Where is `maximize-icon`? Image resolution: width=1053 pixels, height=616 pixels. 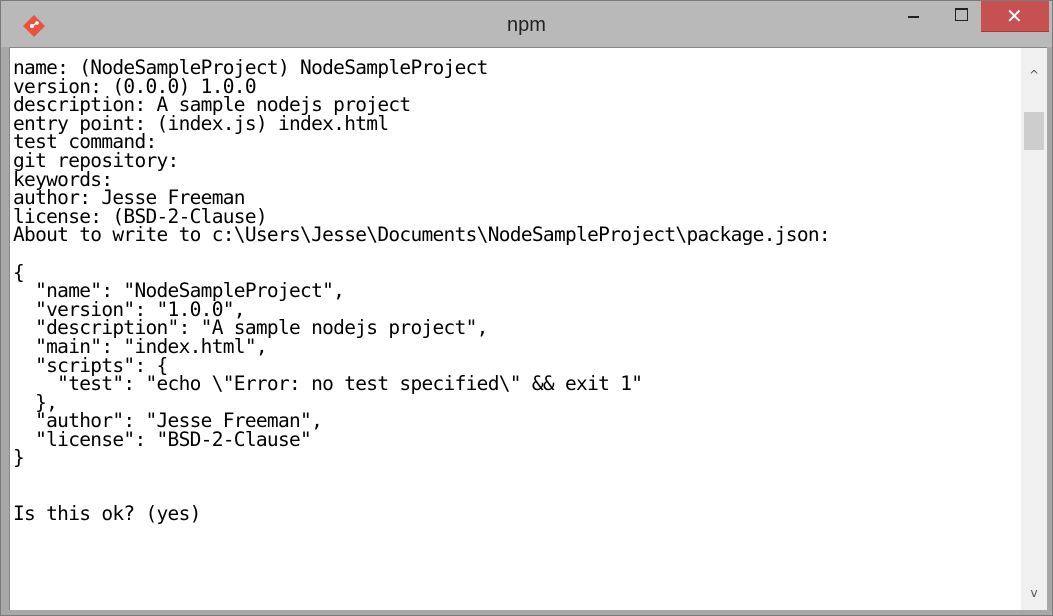 maximize-icon is located at coordinates (961, 14).